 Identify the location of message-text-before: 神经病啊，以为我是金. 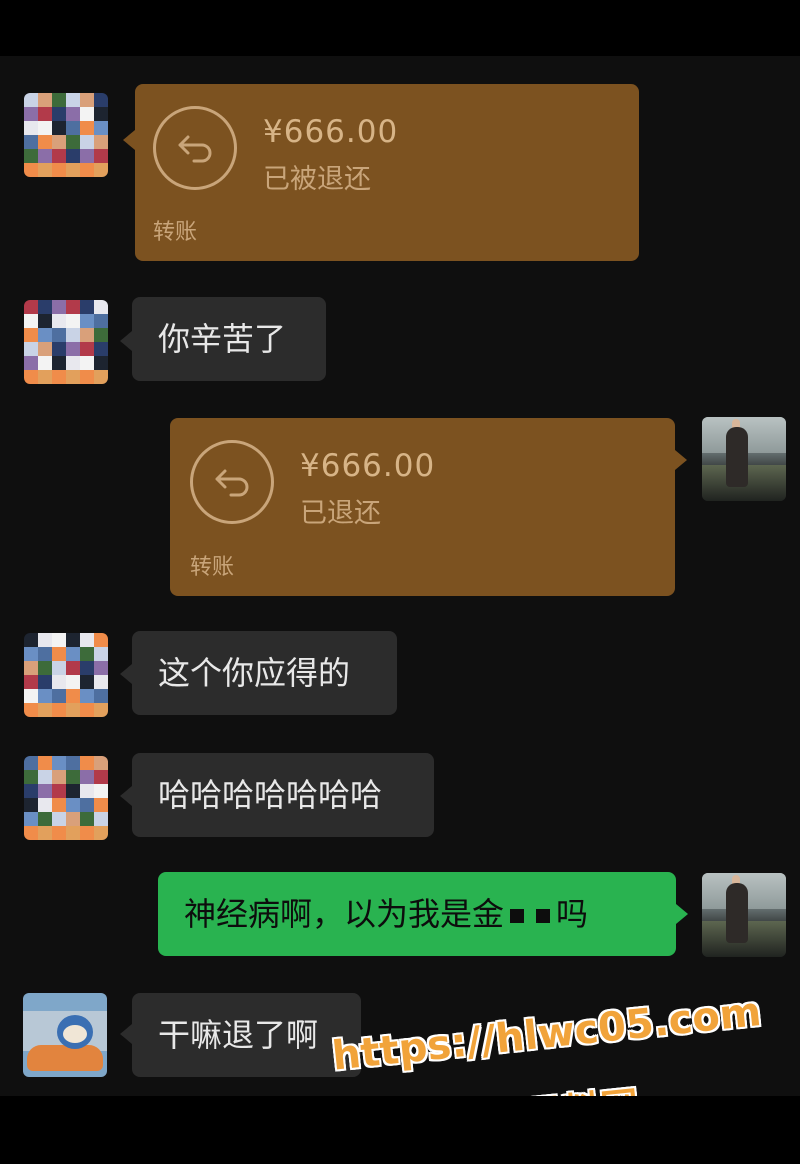
(344, 914).